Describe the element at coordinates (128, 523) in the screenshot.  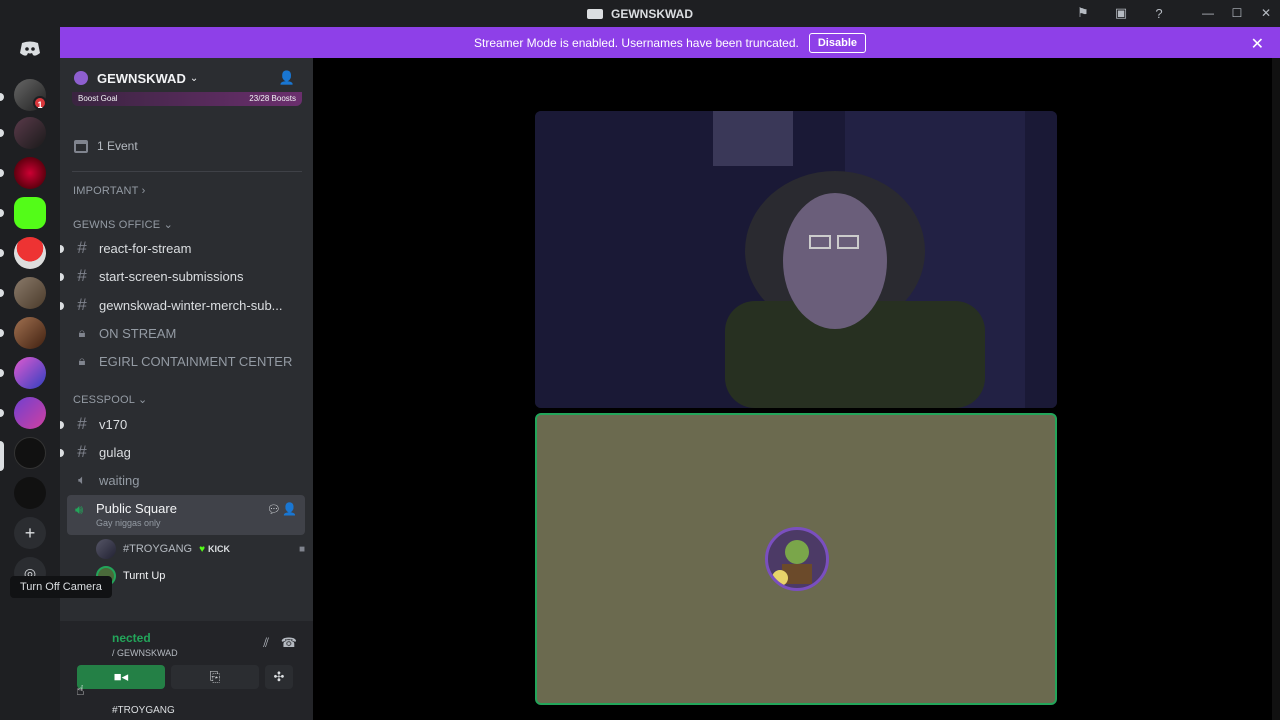
I see `voice-channel-status: Gay niggas only` at that location.